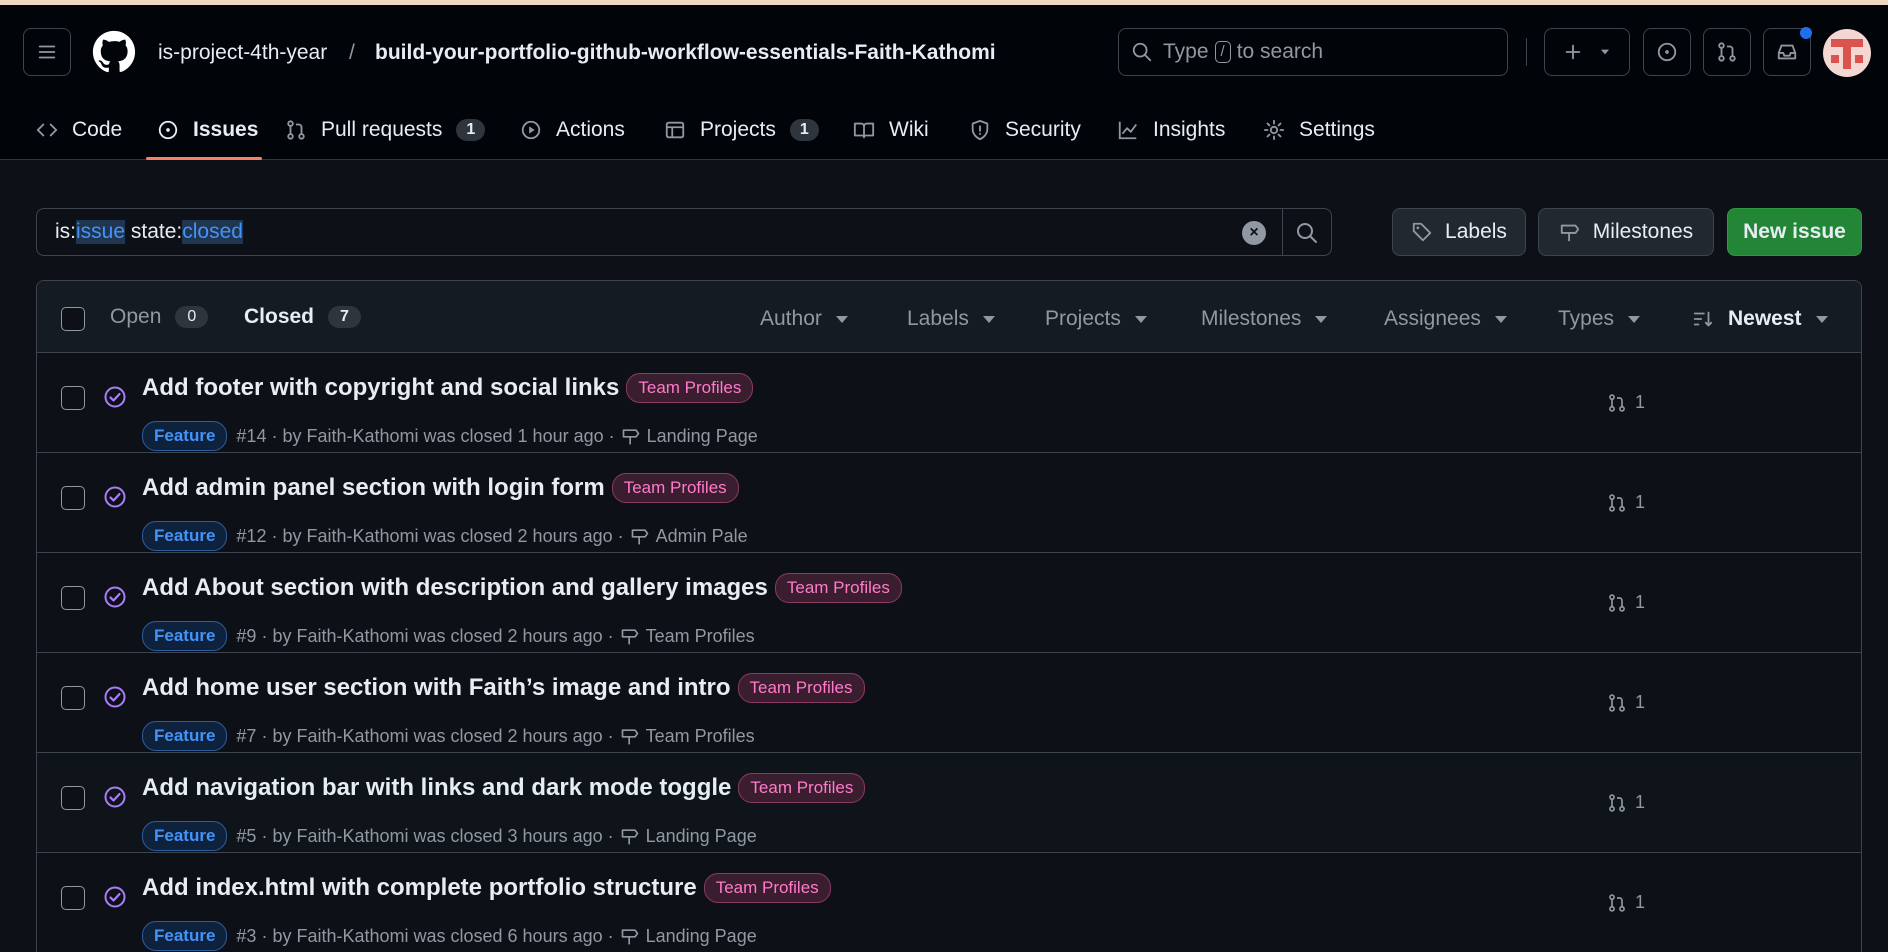  Describe the element at coordinates (1703, 319) in the screenshot. I see `sort-desc-icon` at that location.